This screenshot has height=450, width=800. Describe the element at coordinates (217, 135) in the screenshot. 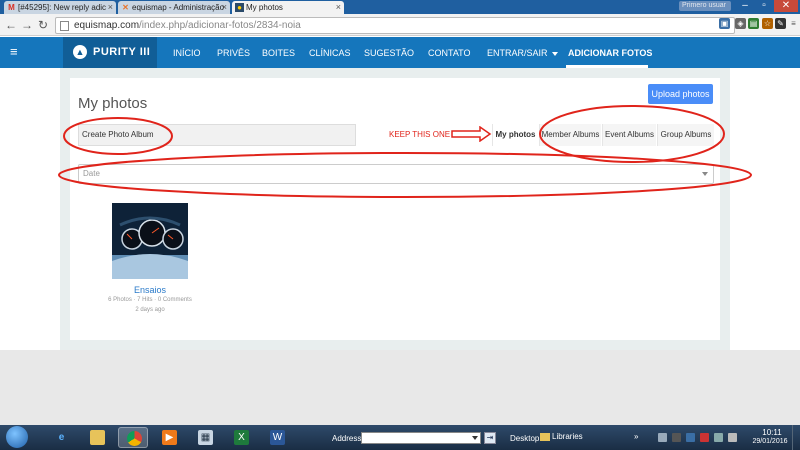

I see `create-photo-album-button: Create Photo Album` at that location.